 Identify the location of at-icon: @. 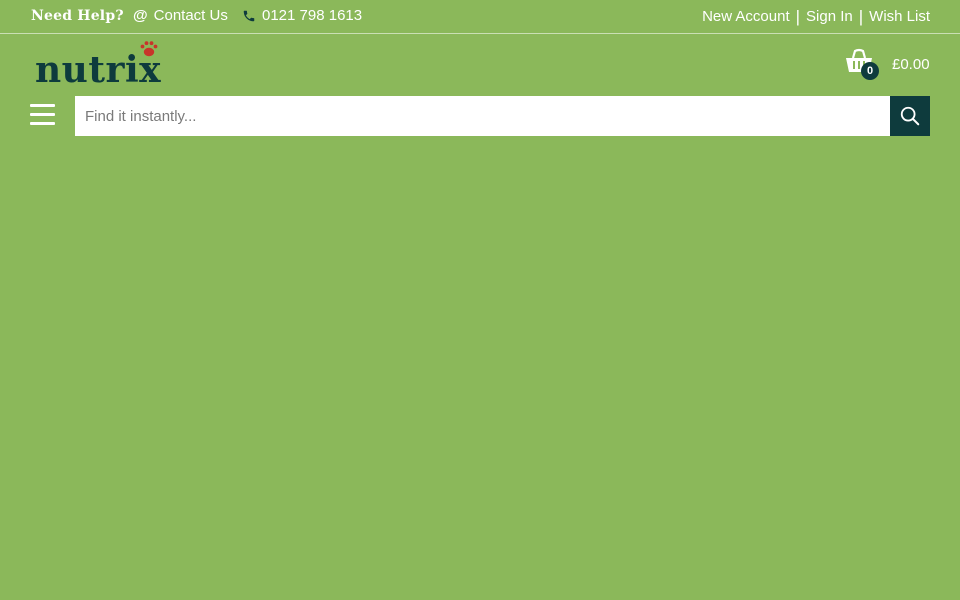
(140, 15).